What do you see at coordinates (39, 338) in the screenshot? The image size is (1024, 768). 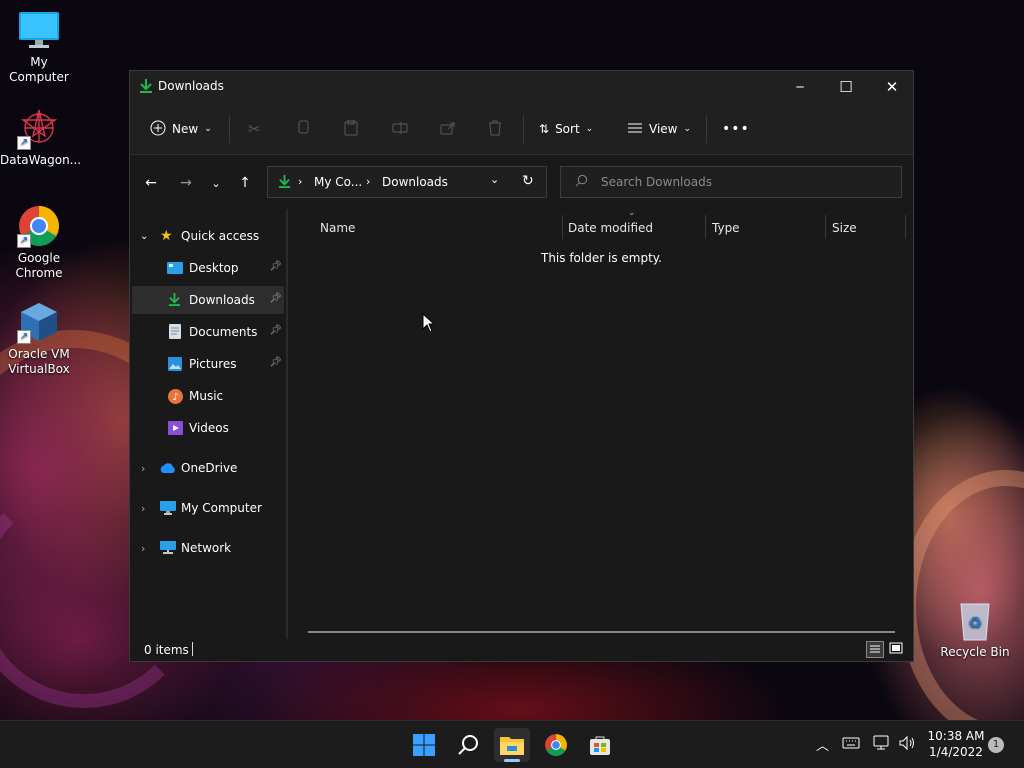 I see `desktop-icon-virtualbox: ↗ Oracle VM VirtualBox` at bounding box center [39, 338].